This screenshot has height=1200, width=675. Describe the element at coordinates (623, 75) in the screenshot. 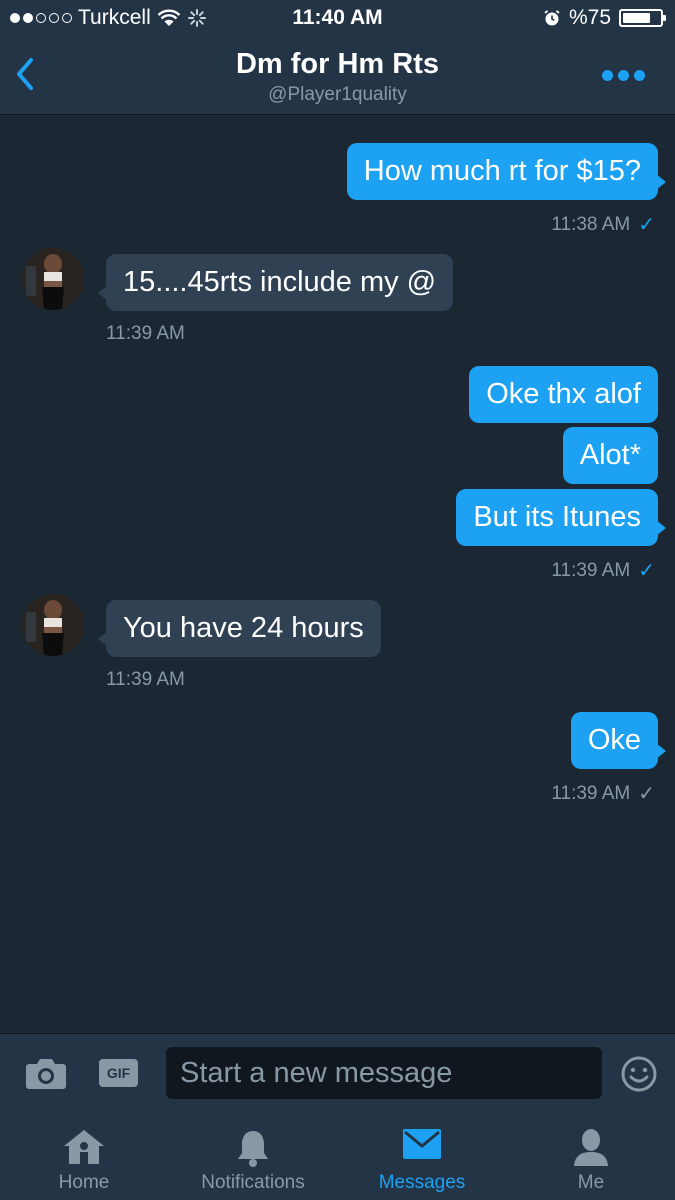

I see `more-dots-icon` at that location.